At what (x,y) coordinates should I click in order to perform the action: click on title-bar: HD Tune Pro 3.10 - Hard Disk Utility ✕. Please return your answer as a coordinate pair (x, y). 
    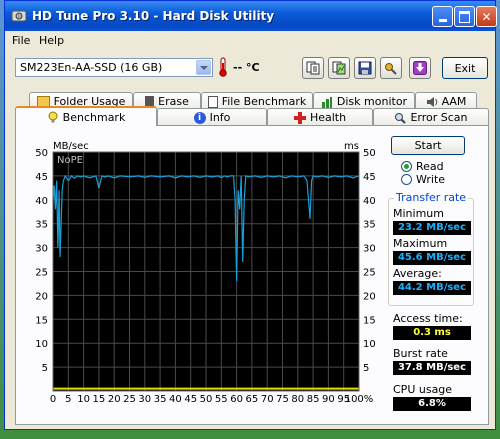
    Looking at the image, I should click on (251, 16).